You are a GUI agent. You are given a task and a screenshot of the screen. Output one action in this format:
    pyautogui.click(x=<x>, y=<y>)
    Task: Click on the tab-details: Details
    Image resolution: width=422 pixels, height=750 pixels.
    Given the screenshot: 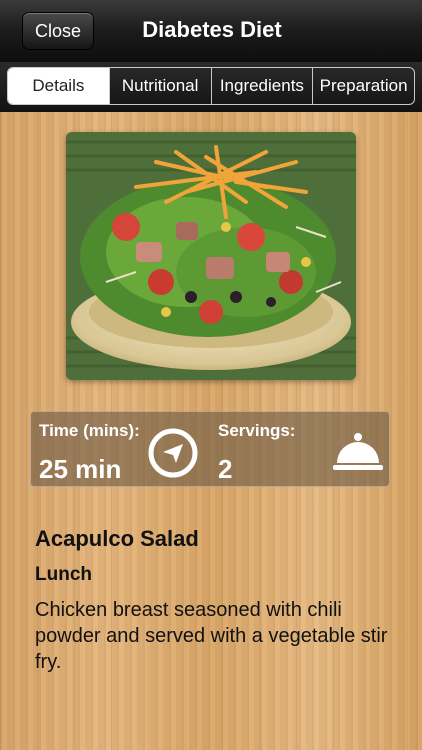 What is the action you would take?
    pyautogui.click(x=58, y=86)
    